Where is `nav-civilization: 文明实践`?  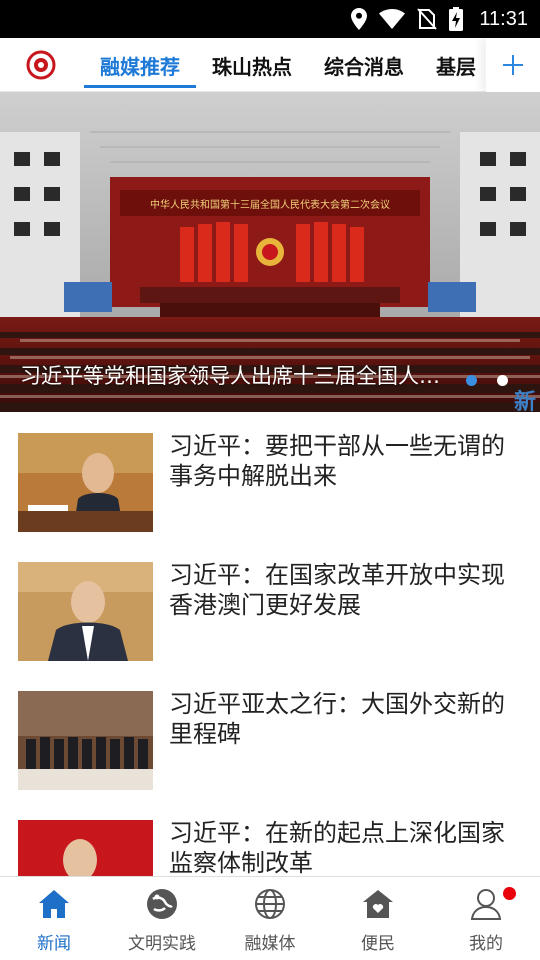 nav-civilization: 文明实践 is located at coordinates (162, 918).